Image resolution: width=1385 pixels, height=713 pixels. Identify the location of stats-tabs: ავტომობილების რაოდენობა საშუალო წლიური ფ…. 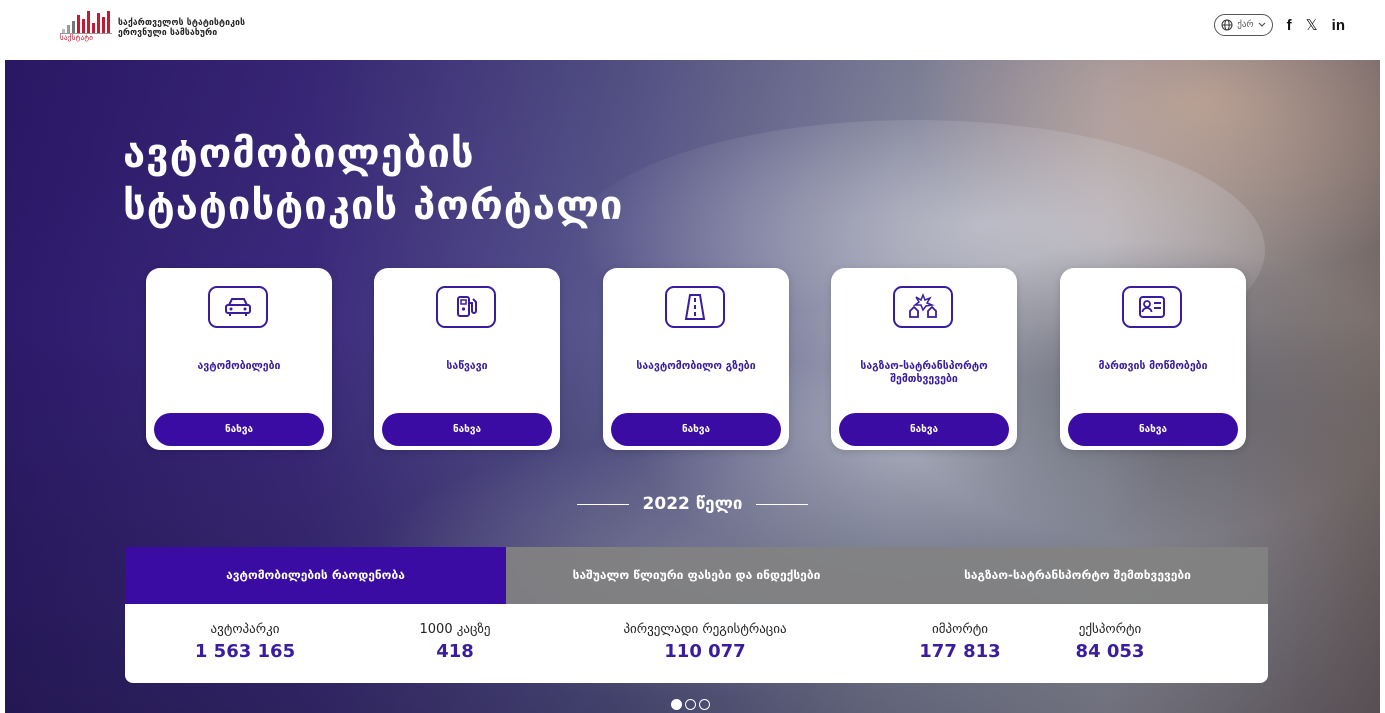
(696, 575).